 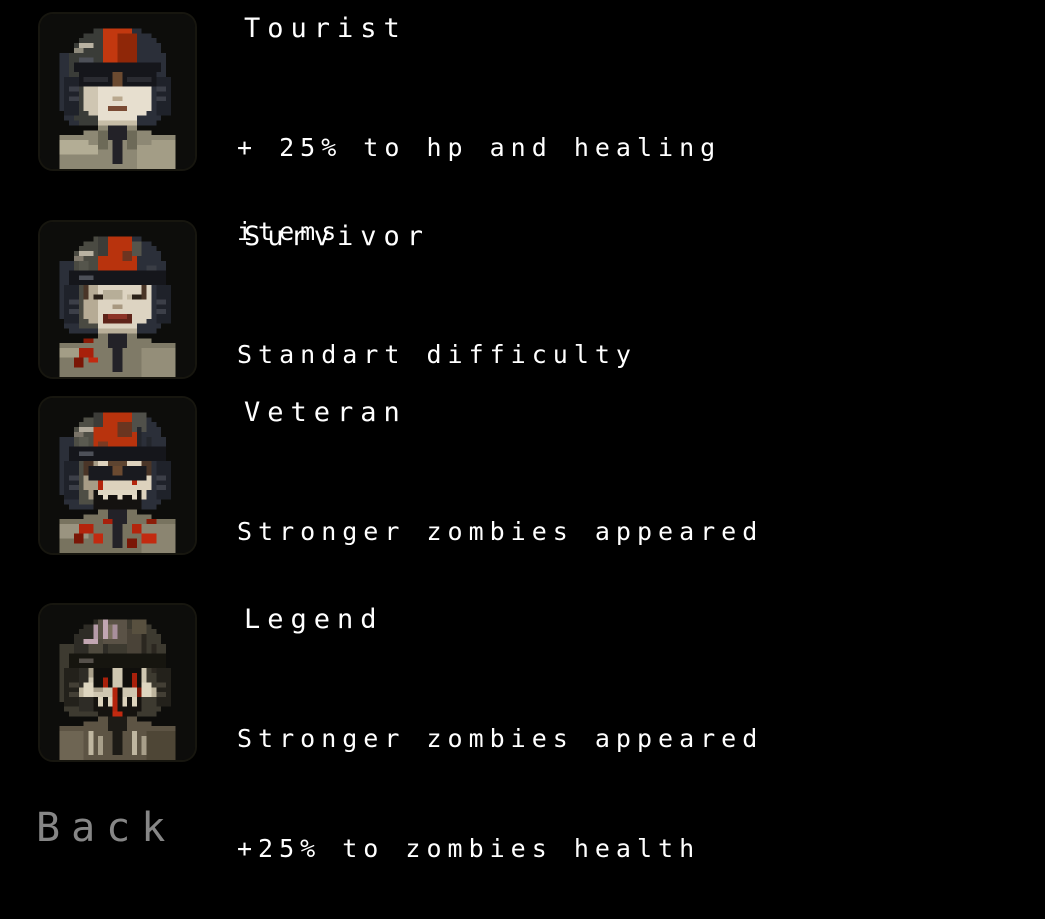 I want to click on tourist-portrait-frame, so click(x=117, y=91).